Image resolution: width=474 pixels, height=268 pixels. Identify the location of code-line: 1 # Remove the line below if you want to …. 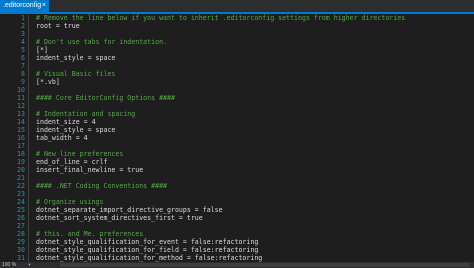
(237, 18).